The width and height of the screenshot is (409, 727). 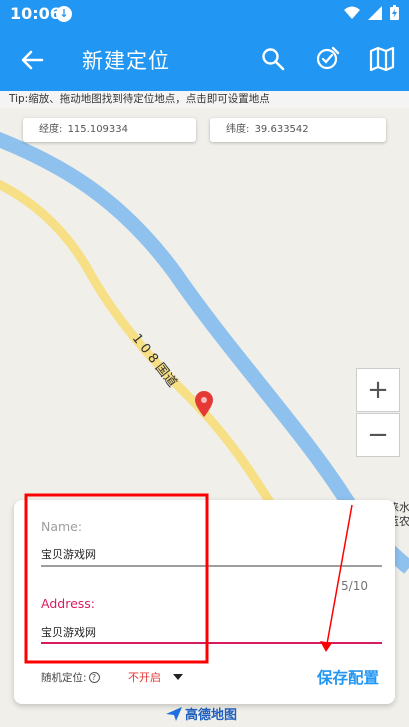 I want to click on latitude-label: 纬度:, so click(x=238, y=129).